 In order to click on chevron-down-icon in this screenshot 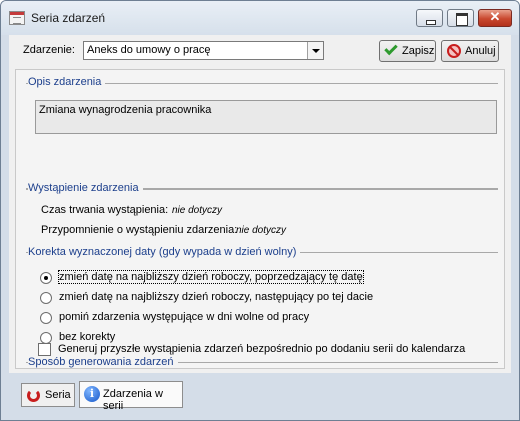, I will do `click(315, 50)`.